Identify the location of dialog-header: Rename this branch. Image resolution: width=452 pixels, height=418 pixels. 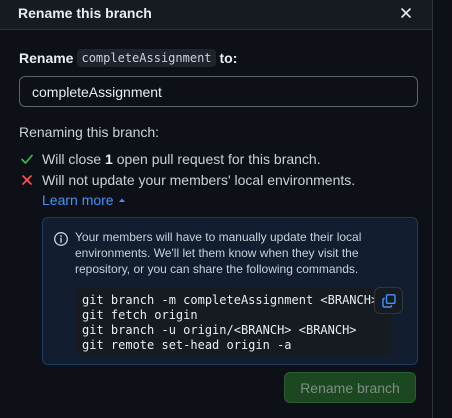
(216, 15).